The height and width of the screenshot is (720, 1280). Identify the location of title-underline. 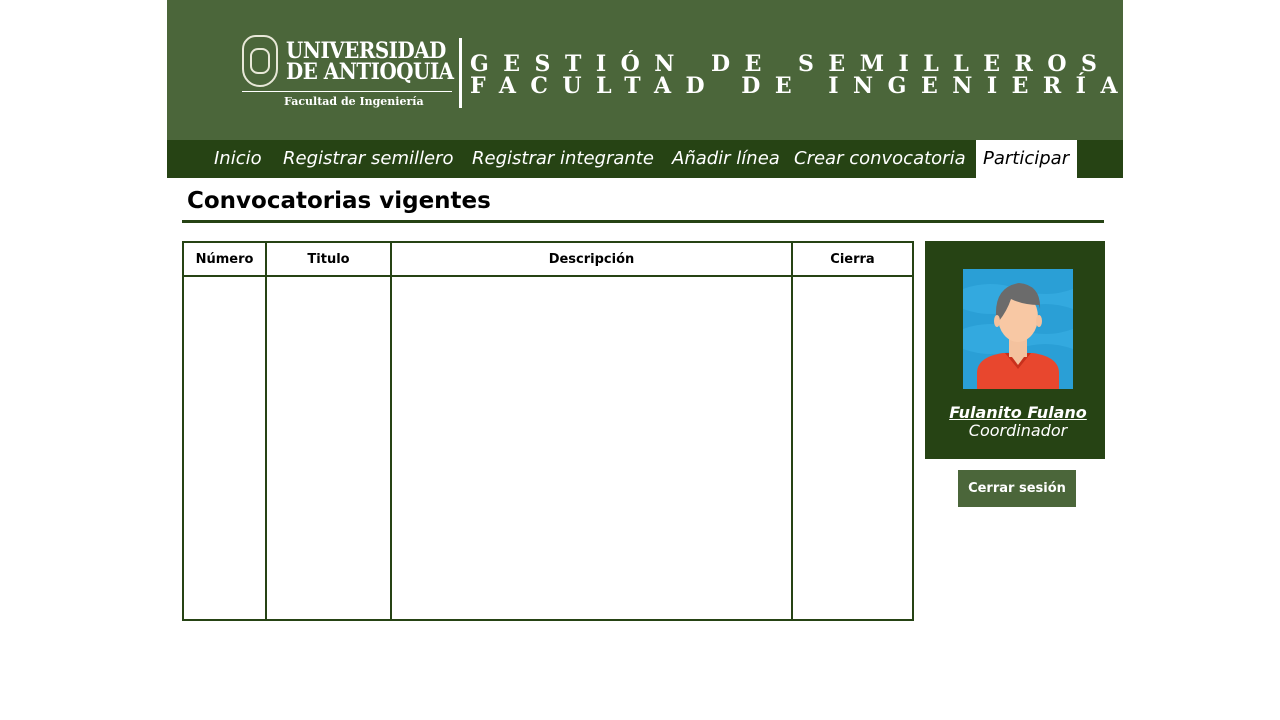
(643, 221).